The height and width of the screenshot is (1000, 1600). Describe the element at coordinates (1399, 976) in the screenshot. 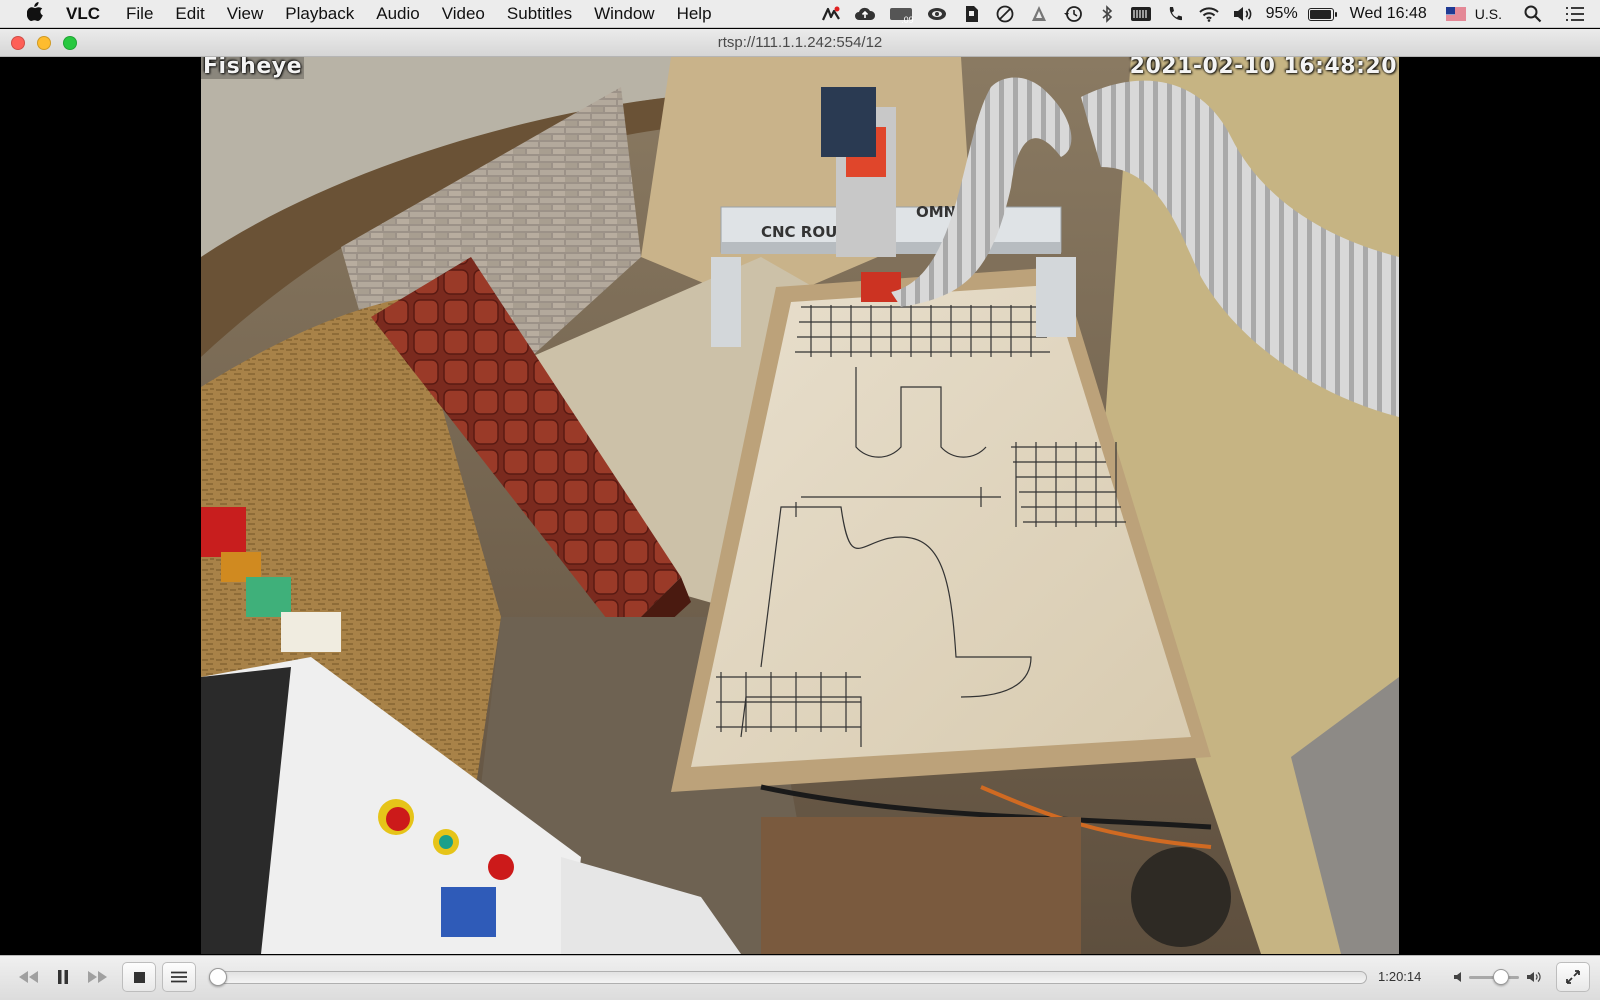

I see `elapsed-time: 1:20:14` at that location.